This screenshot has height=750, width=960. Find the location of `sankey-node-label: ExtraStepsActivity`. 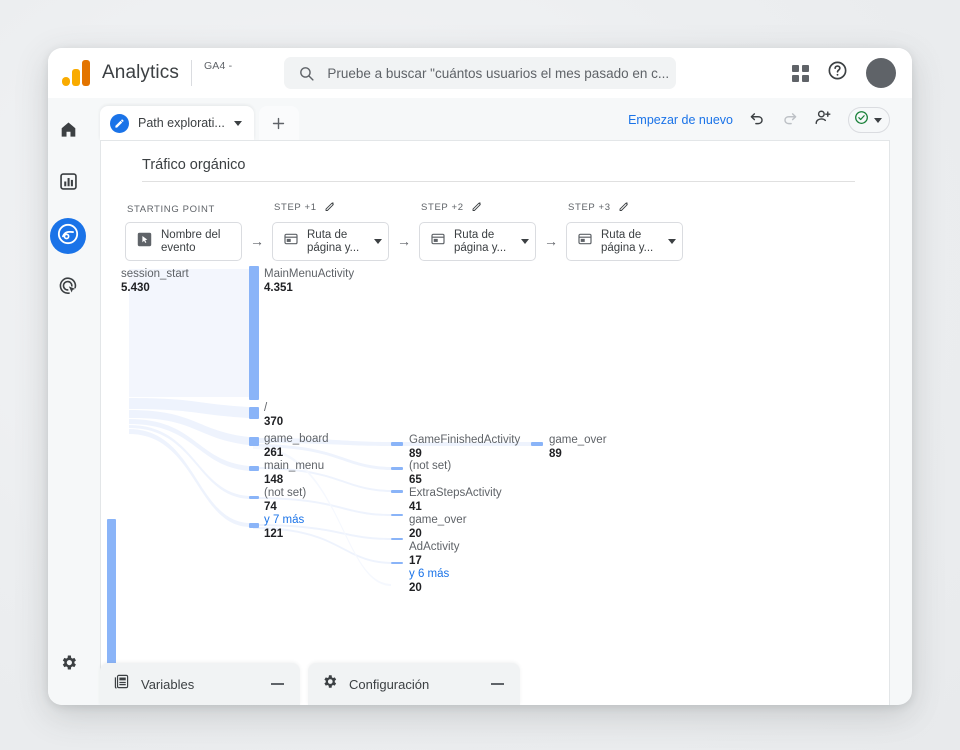

sankey-node-label: ExtraStepsActivity is located at coordinates (455, 493).